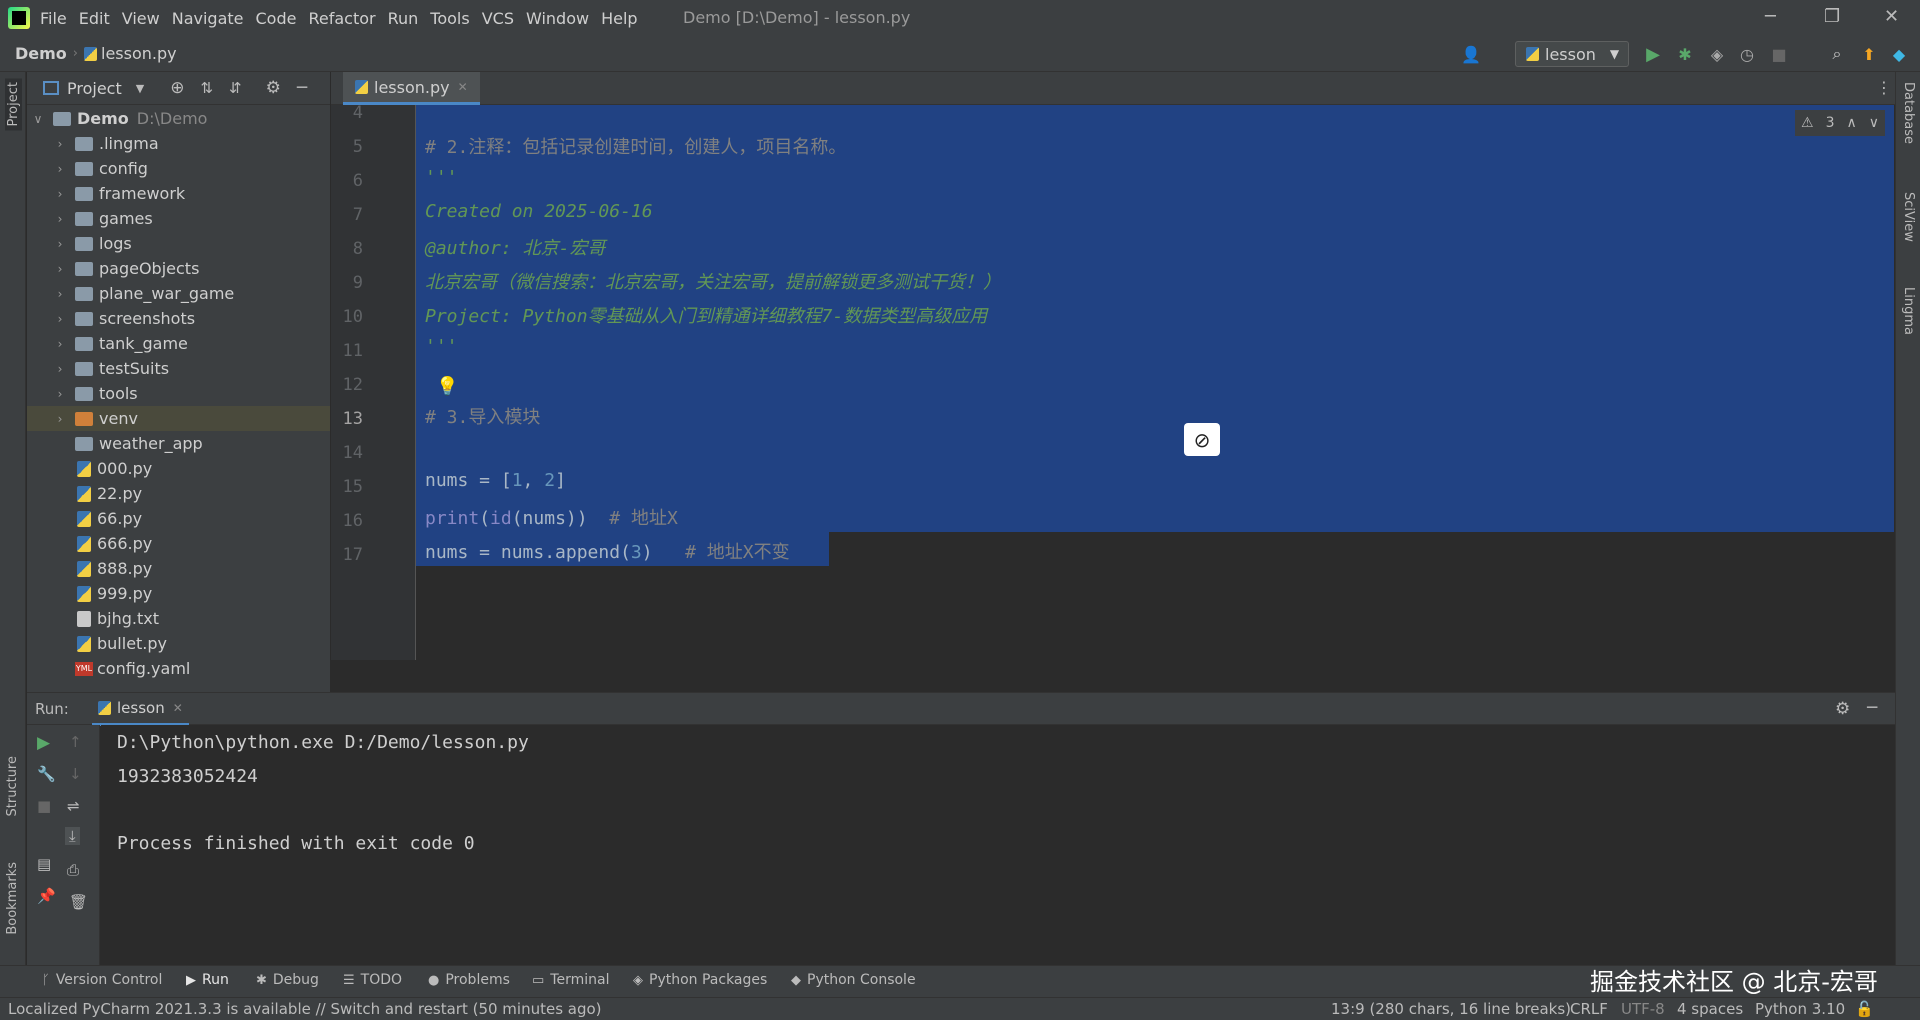  Describe the element at coordinates (498, 18) in the screenshot. I see `menu-vcs: VCS` at that location.